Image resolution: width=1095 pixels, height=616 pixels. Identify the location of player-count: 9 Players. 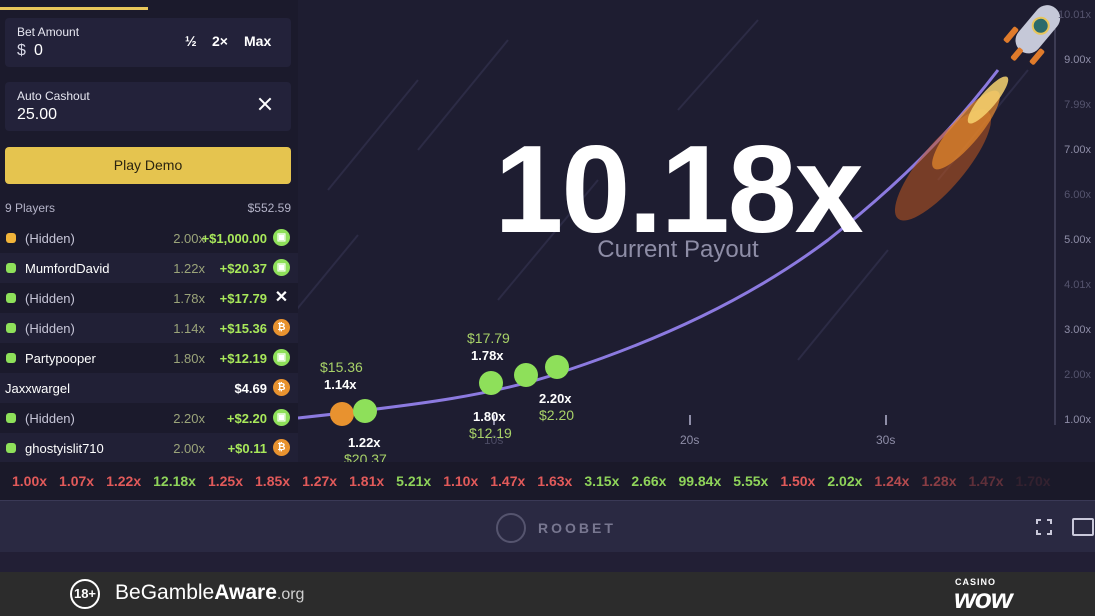
(30, 208).